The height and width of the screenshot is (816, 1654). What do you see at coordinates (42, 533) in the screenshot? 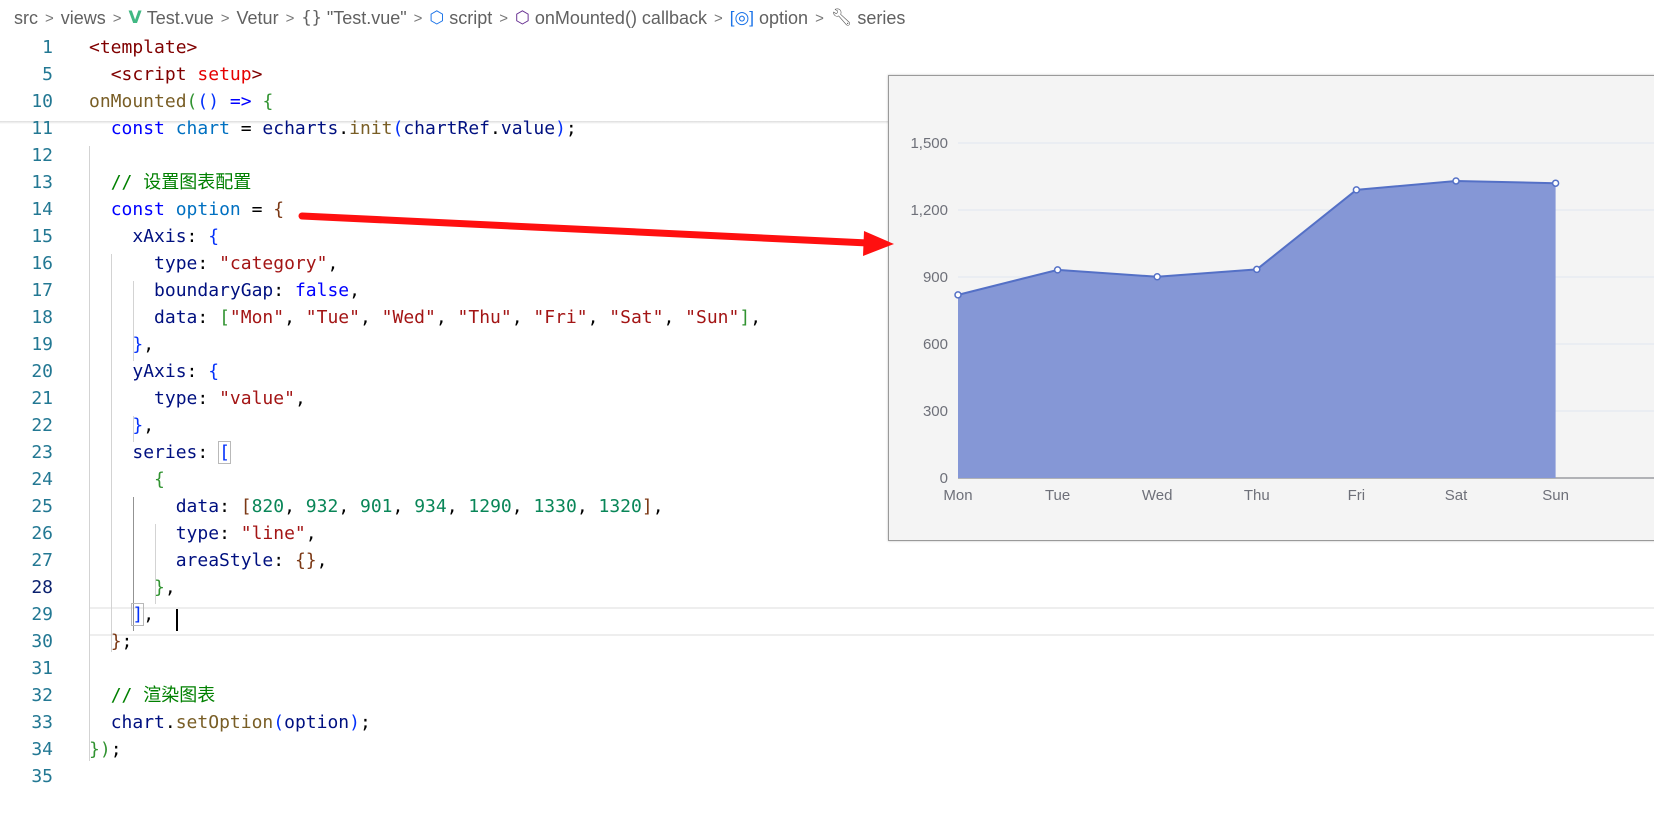
I see `line-number: 26` at bounding box center [42, 533].